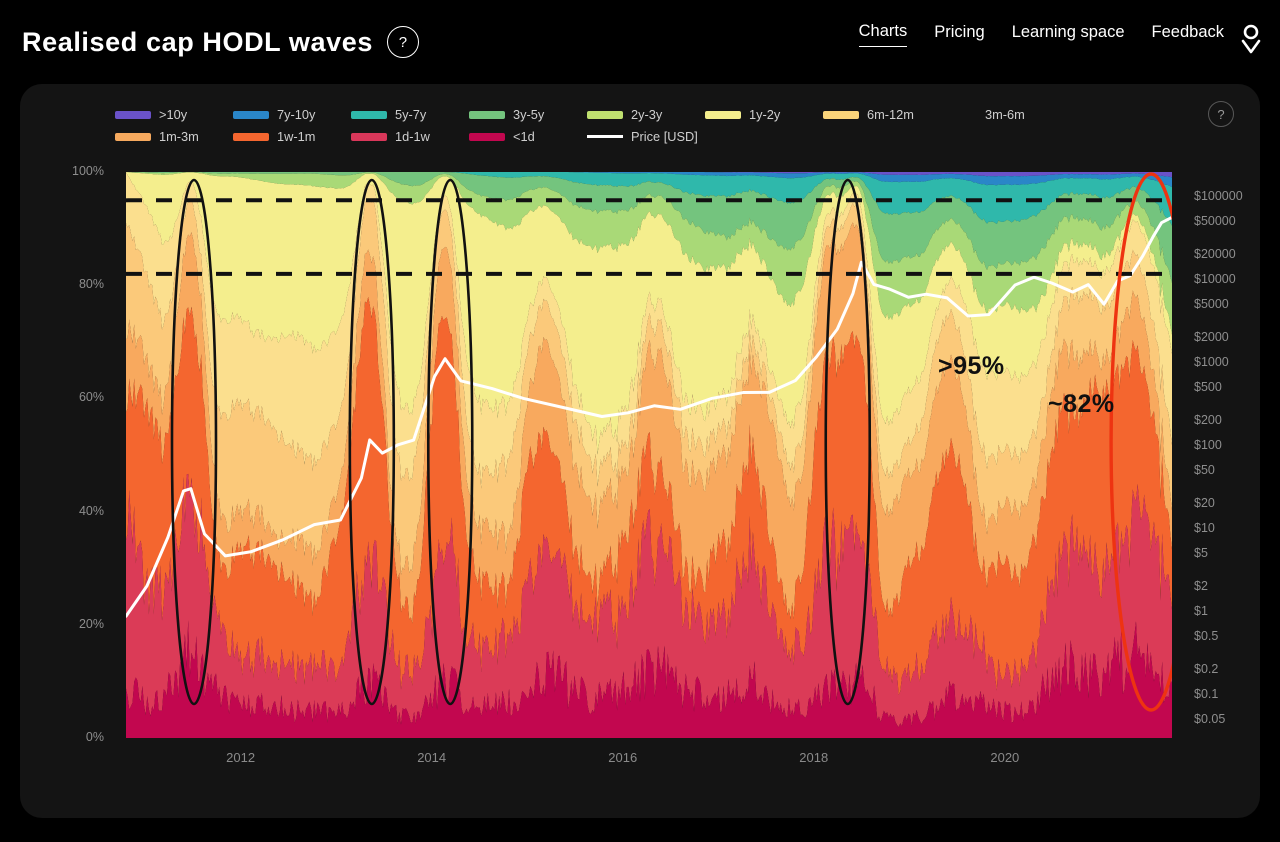 This screenshot has width=1280, height=842. What do you see at coordinates (91, 284) in the screenshot?
I see `y-left-tick: 80%` at bounding box center [91, 284].